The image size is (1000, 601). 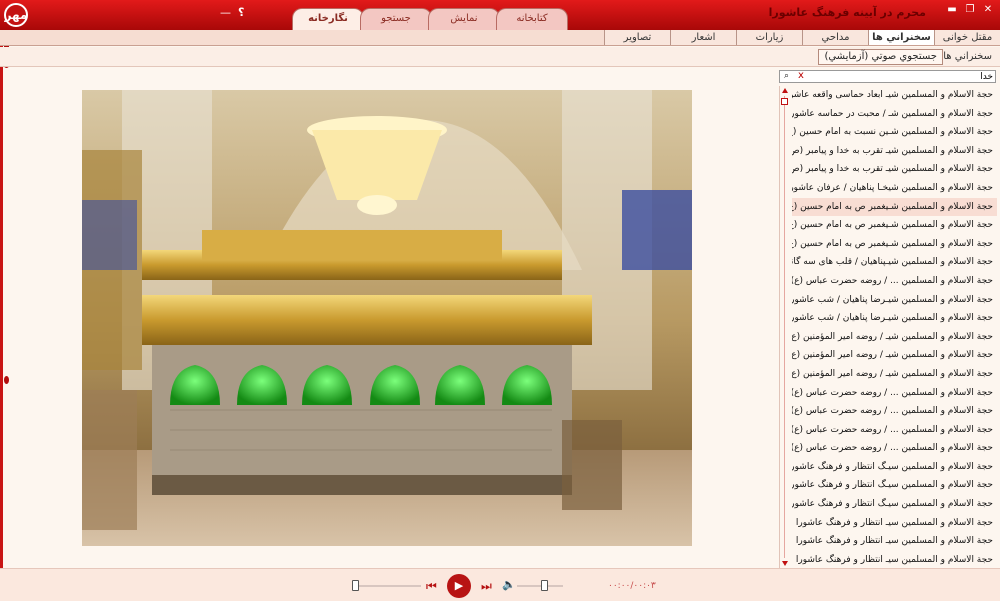 What do you see at coordinates (328, 19) in the screenshot?
I see `tab-gallery: نگارخانه` at bounding box center [328, 19].